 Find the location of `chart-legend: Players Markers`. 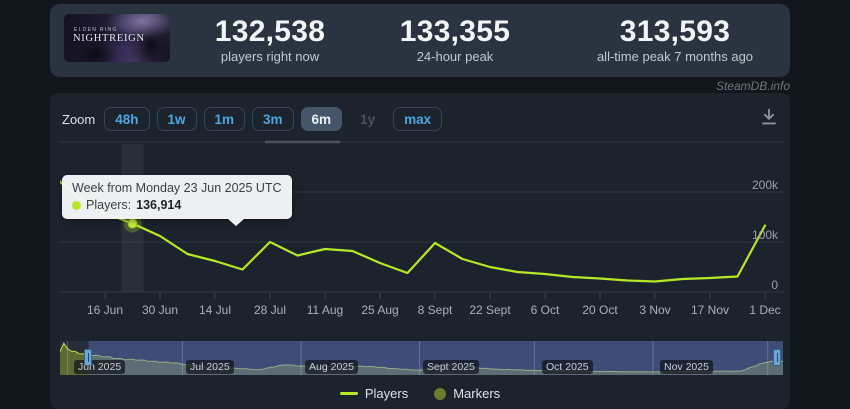

chart-legend: Players Markers is located at coordinates (420, 393).